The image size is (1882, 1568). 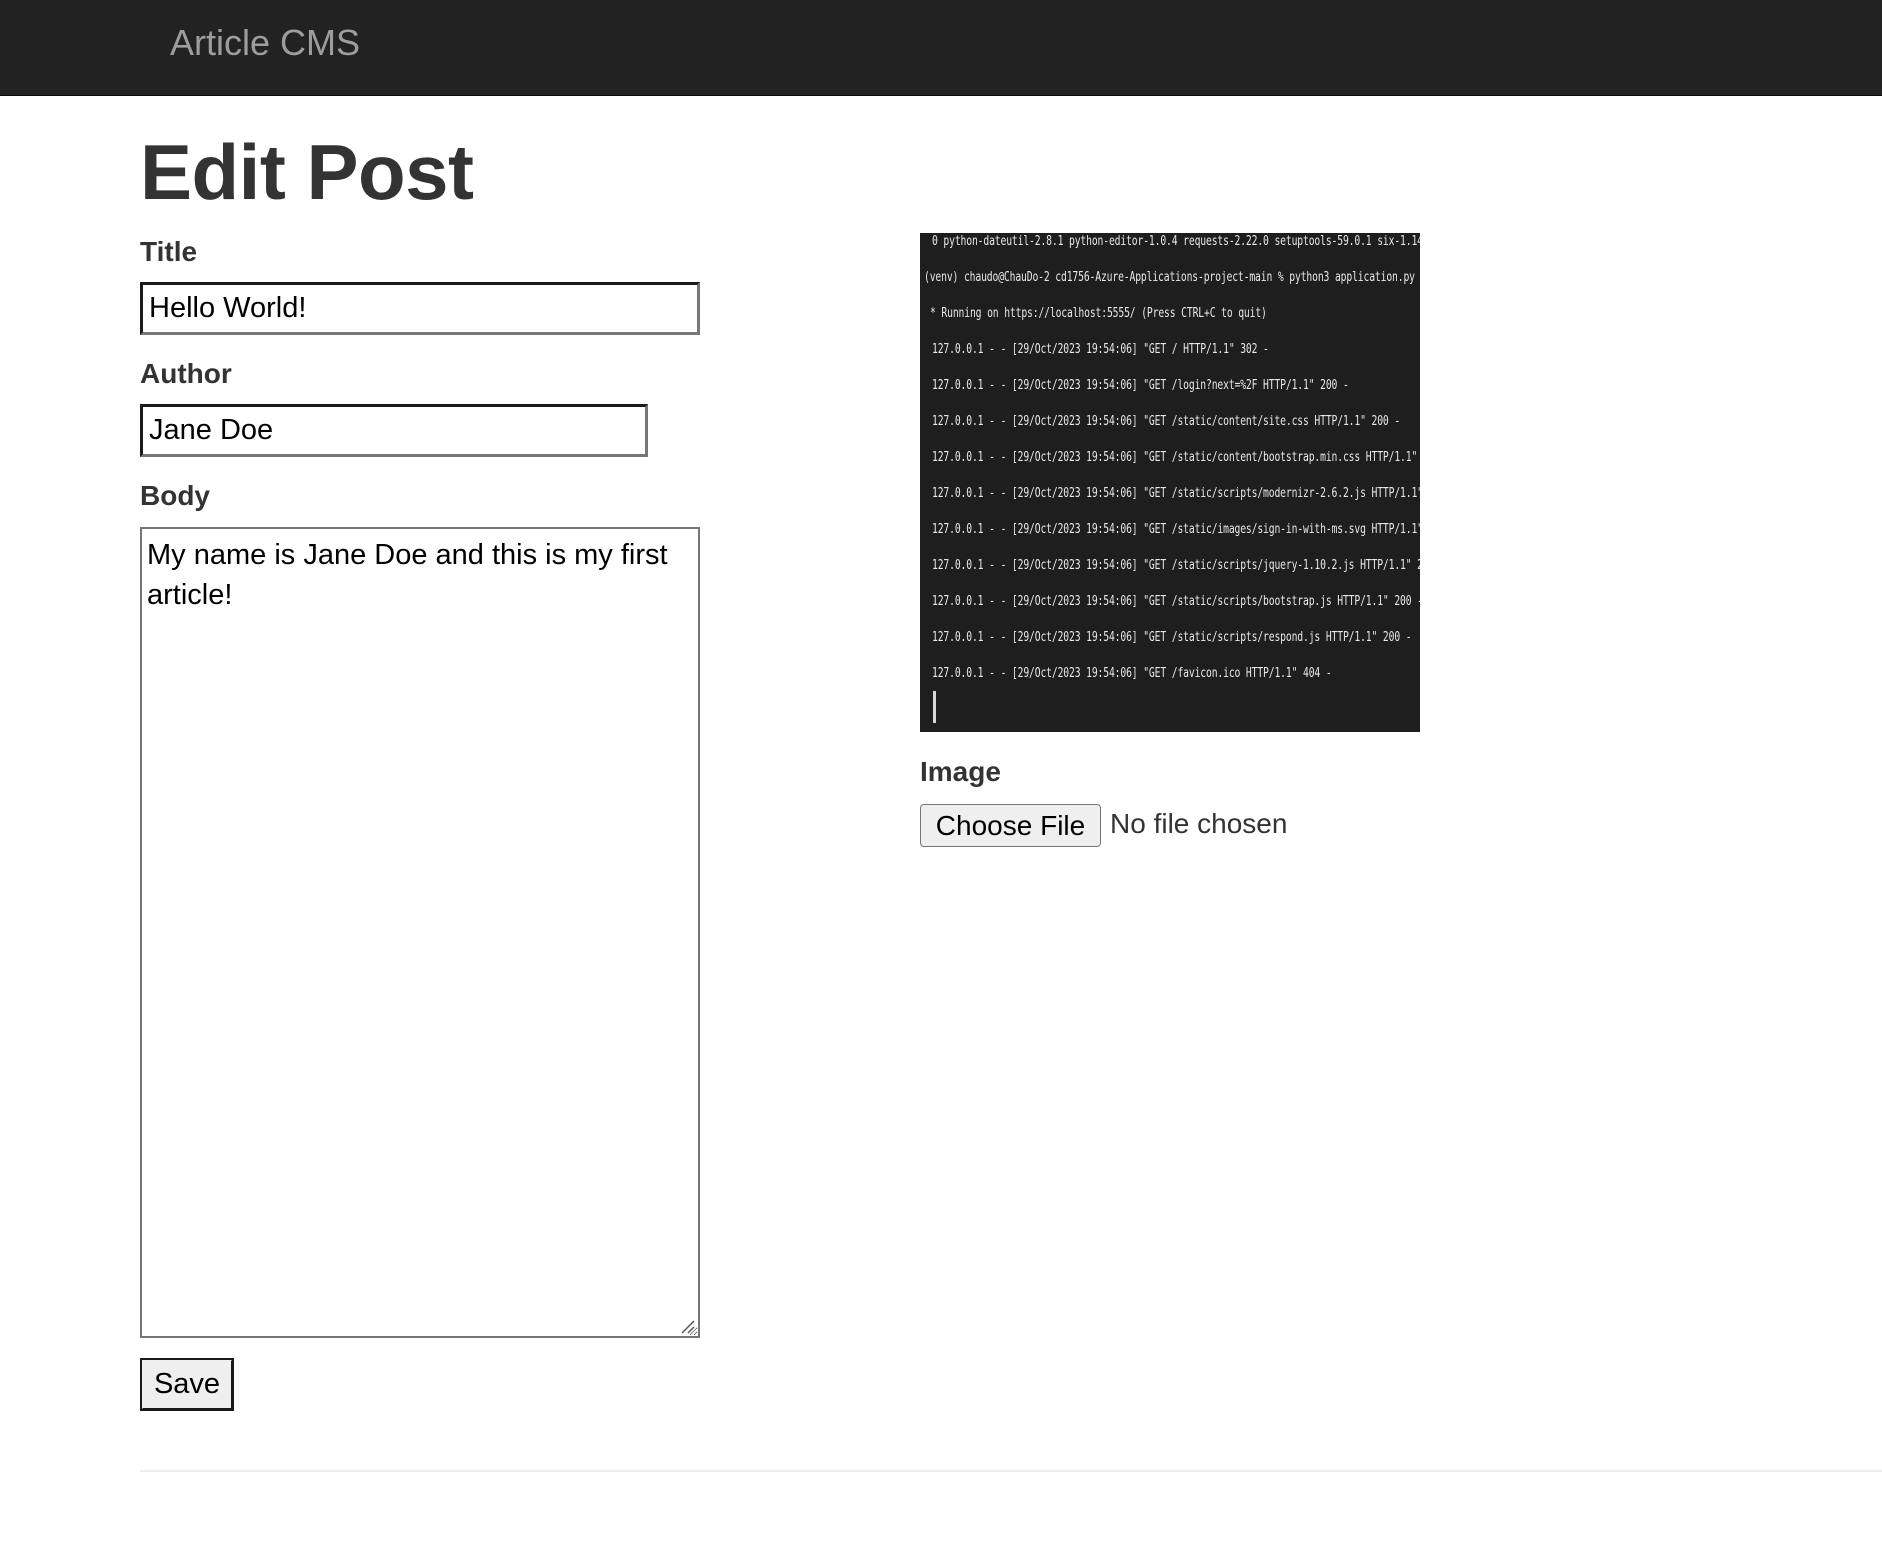 What do you see at coordinates (175, 495) in the screenshot?
I see `body-label: Body` at bounding box center [175, 495].